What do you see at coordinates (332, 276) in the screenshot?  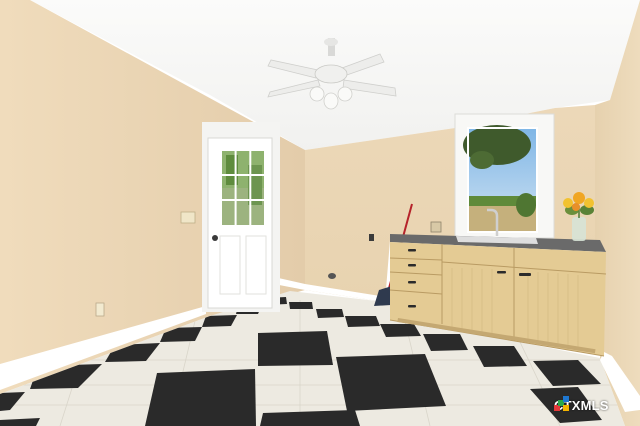 I see `floor-drain` at bounding box center [332, 276].